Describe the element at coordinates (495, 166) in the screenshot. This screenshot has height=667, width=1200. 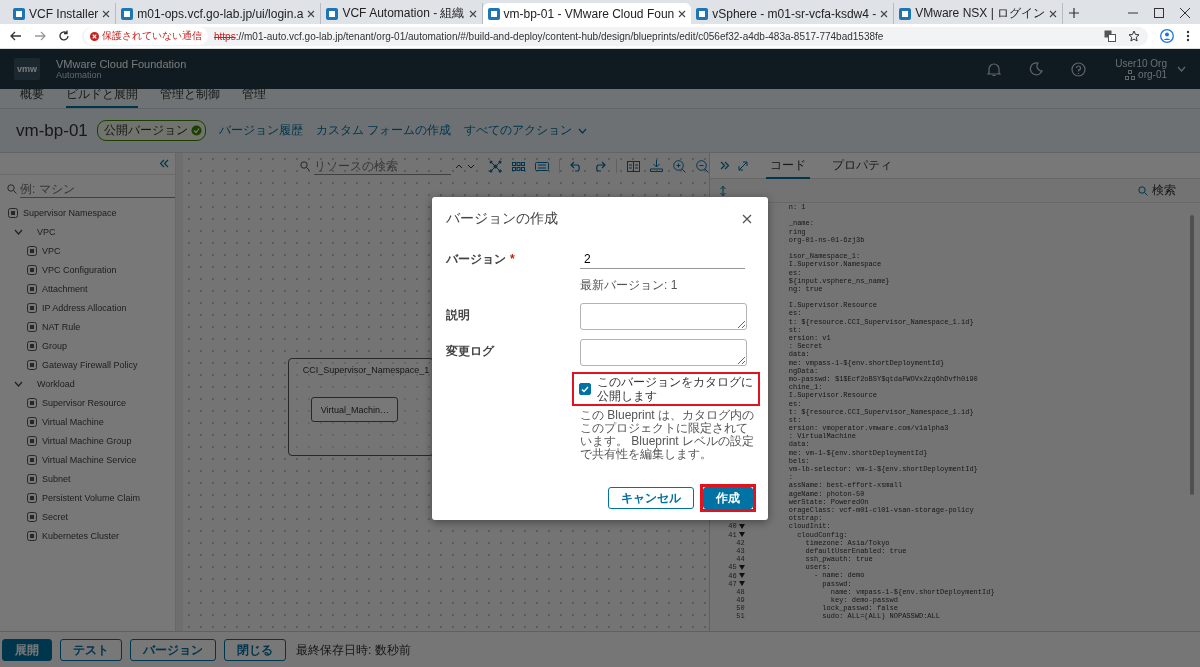
I see `network-icon` at that location.